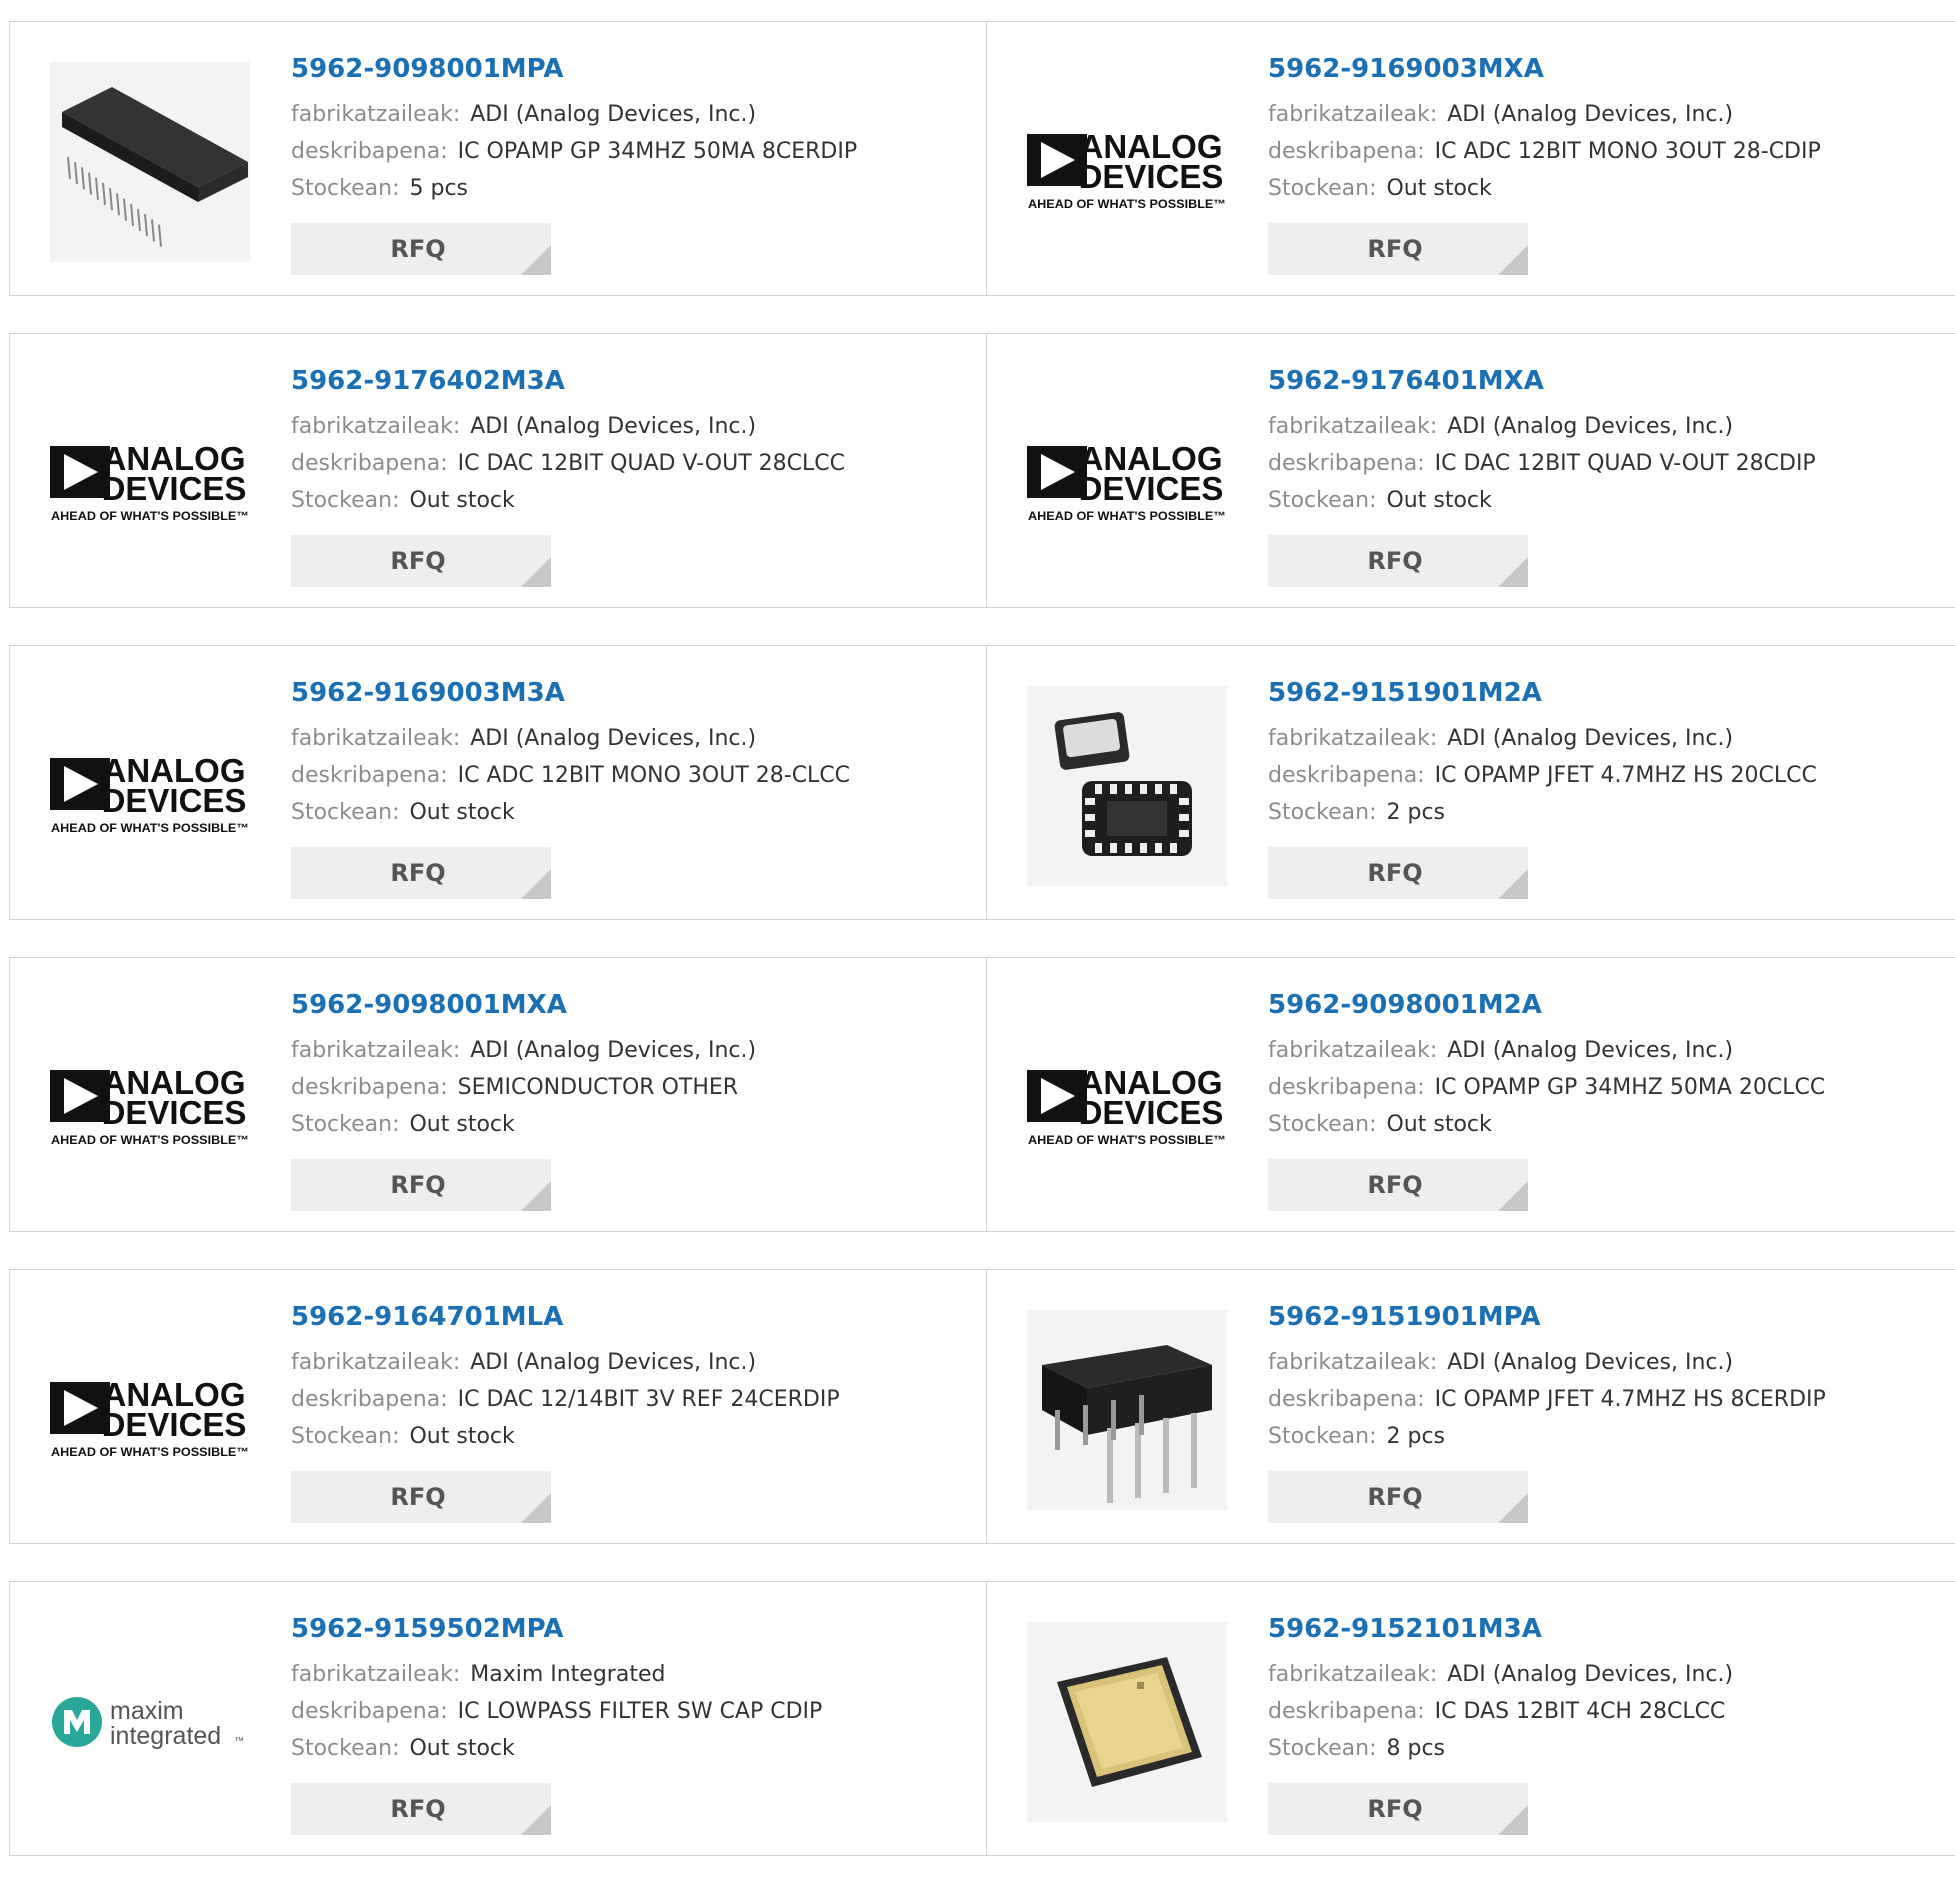 This screenshot has height=1893, width=1955. Describe the element at coordinates (570, 696) in the screenshot. I see `part-number-link: 5962-9169003M3A` at that location.